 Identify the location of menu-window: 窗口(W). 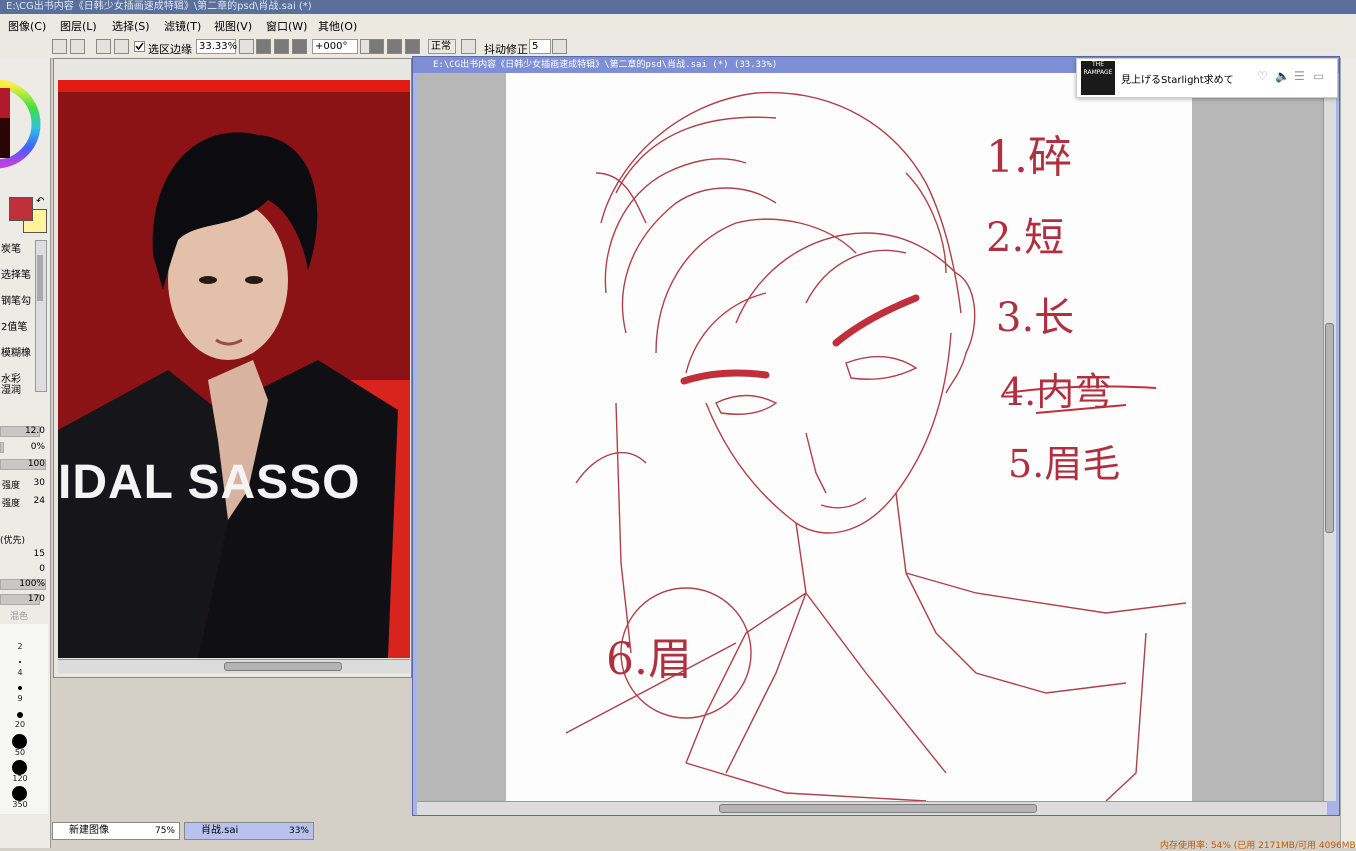
(286, 26).